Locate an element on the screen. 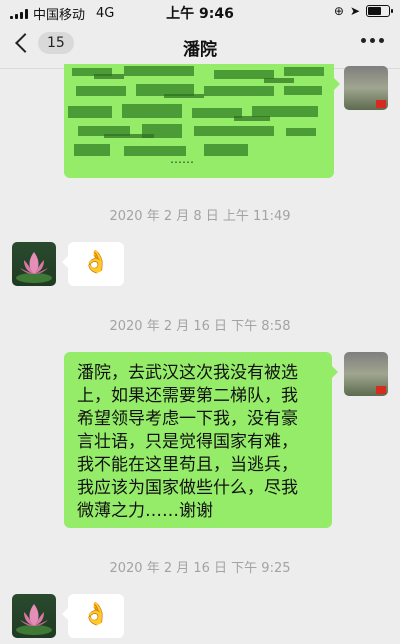 This screenshot has width=400, height=644. message-line: 我不能在这里苟且，当逃兵， is located at coordinates (187, 465).